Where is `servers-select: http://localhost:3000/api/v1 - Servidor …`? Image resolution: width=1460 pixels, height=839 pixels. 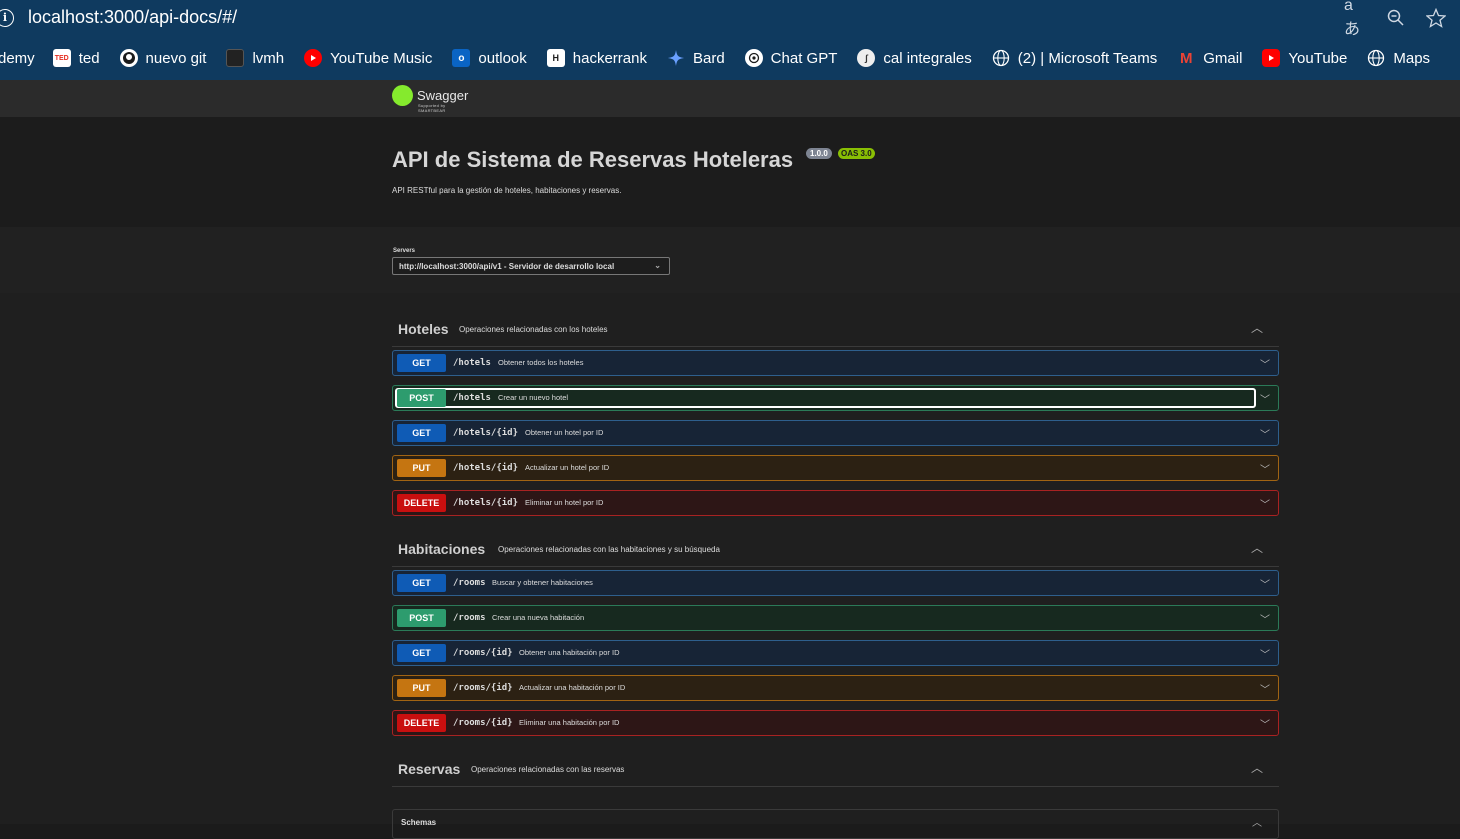
servers-select: http://localhost:3000/api/v1 - Servidor … is located at coordinates (531, 266).